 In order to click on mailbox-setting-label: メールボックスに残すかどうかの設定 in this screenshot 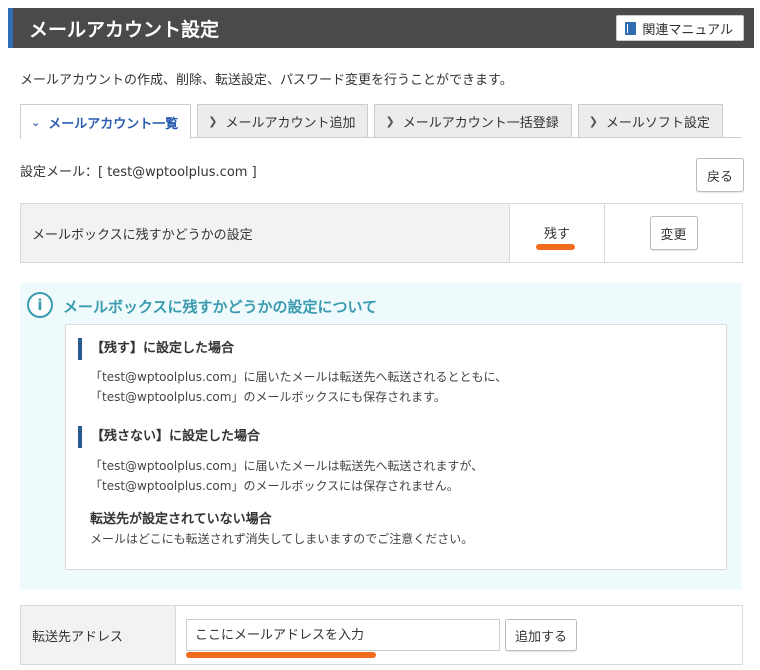, I will do `click(265, 233)`.